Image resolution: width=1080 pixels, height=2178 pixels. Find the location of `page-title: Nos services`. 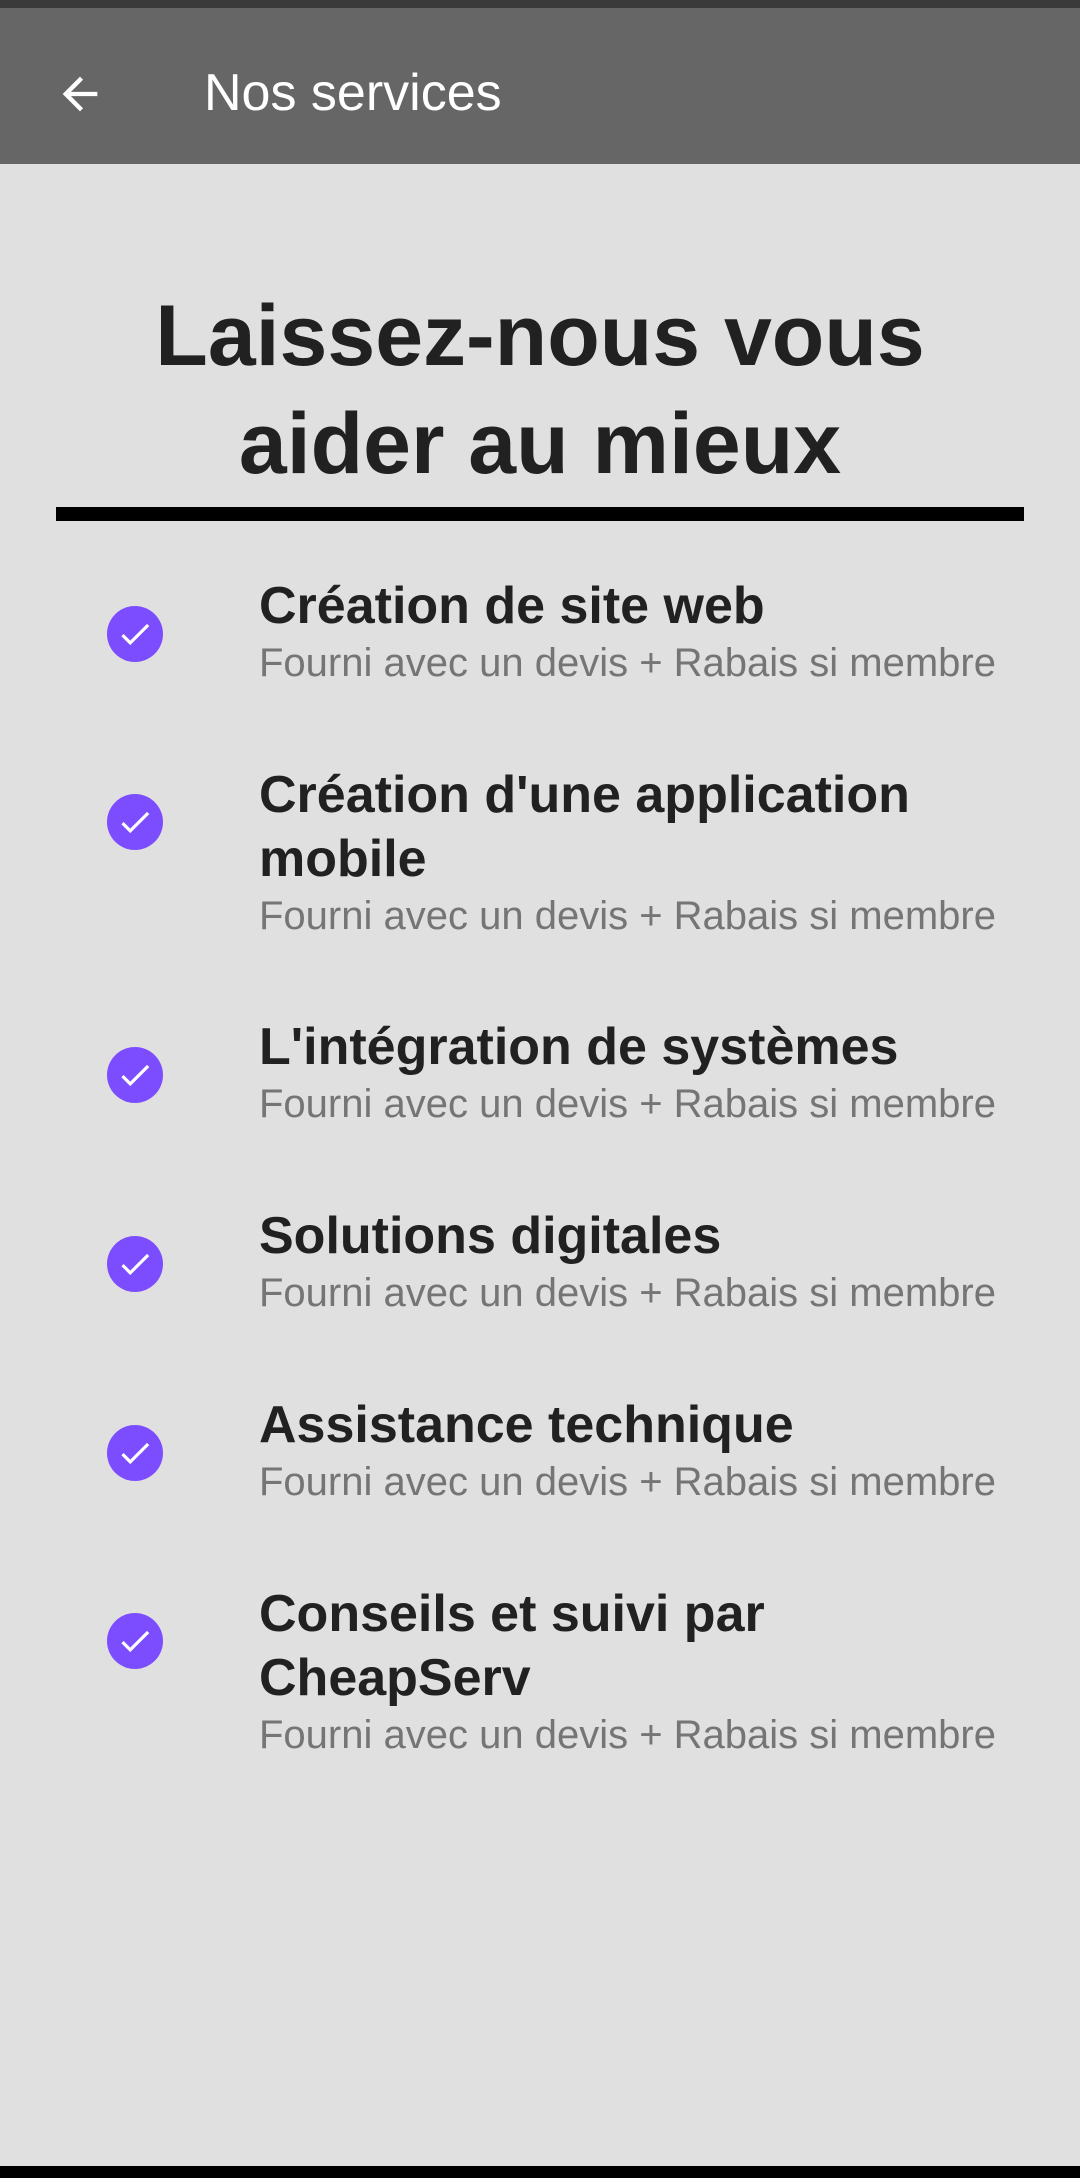

page-title: Nos services is located at coordinates (353, 93).